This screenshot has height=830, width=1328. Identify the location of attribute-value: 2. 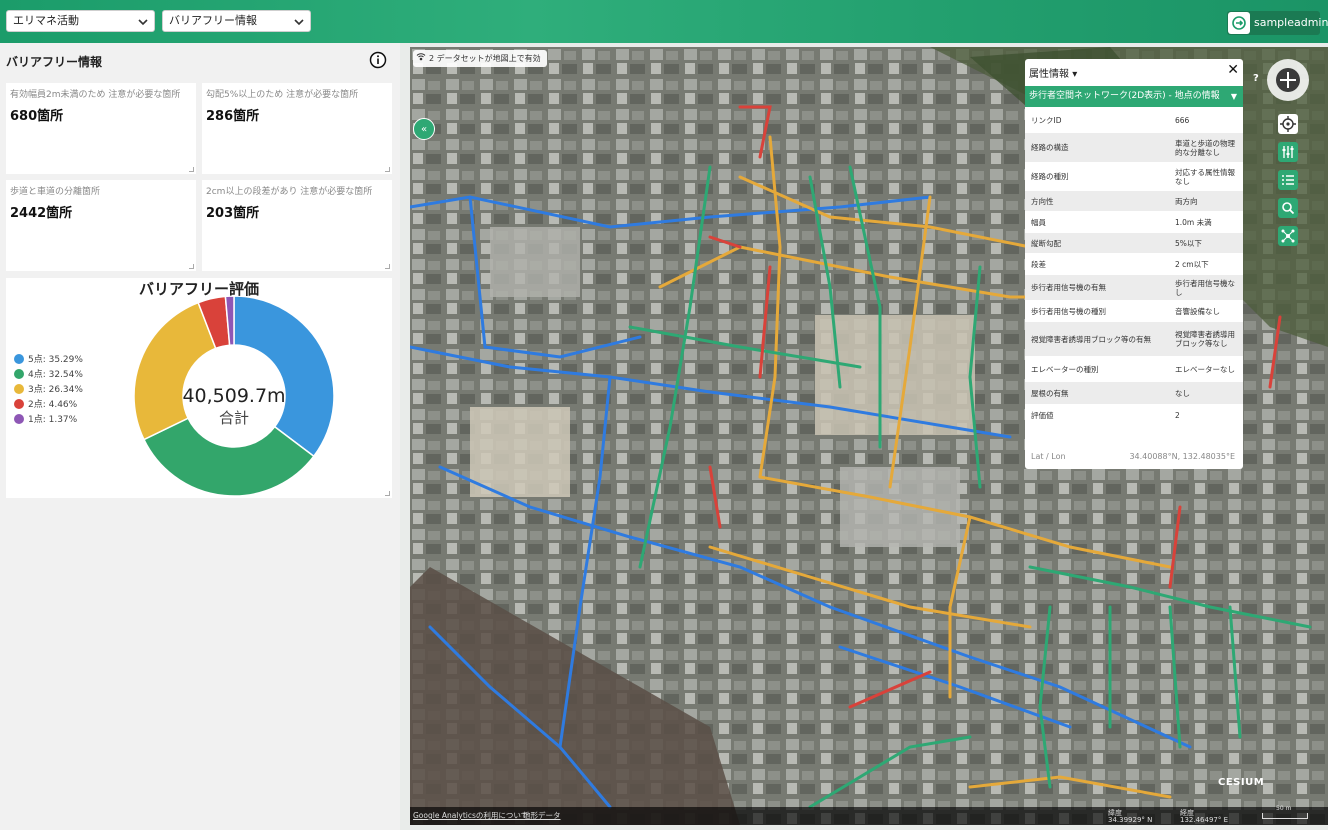
(1177, 415).